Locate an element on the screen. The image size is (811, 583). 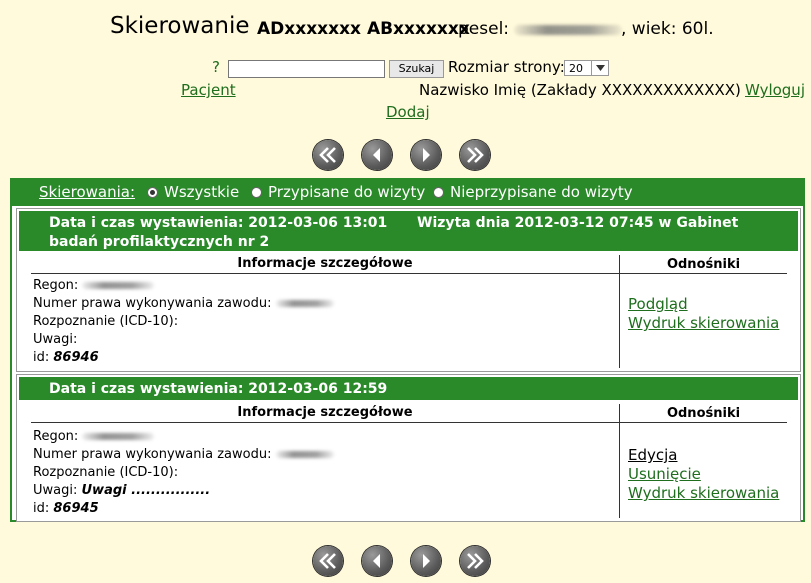
previous-page-button is located at coordinates (377, 155).